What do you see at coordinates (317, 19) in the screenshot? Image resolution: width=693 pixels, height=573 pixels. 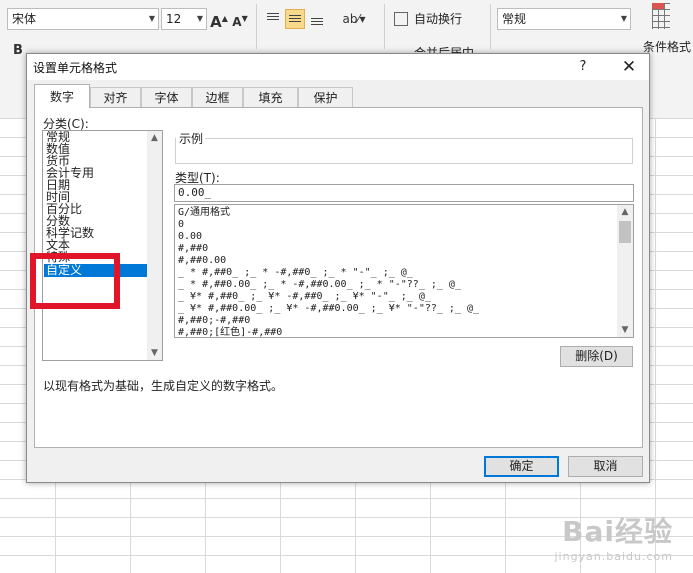 I see `align-bottom-button` at bounding box center [317, 19].